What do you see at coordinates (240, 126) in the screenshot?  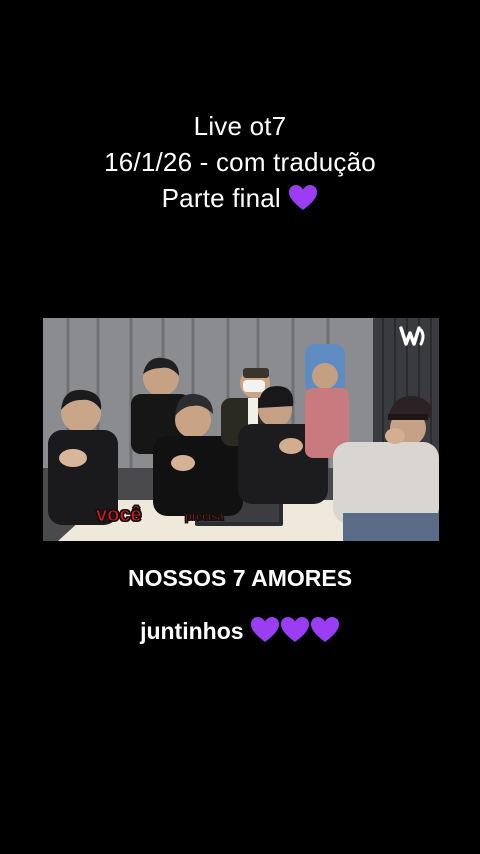 I see `title-line-1: Live ot7` at bounding box center [240, 126].